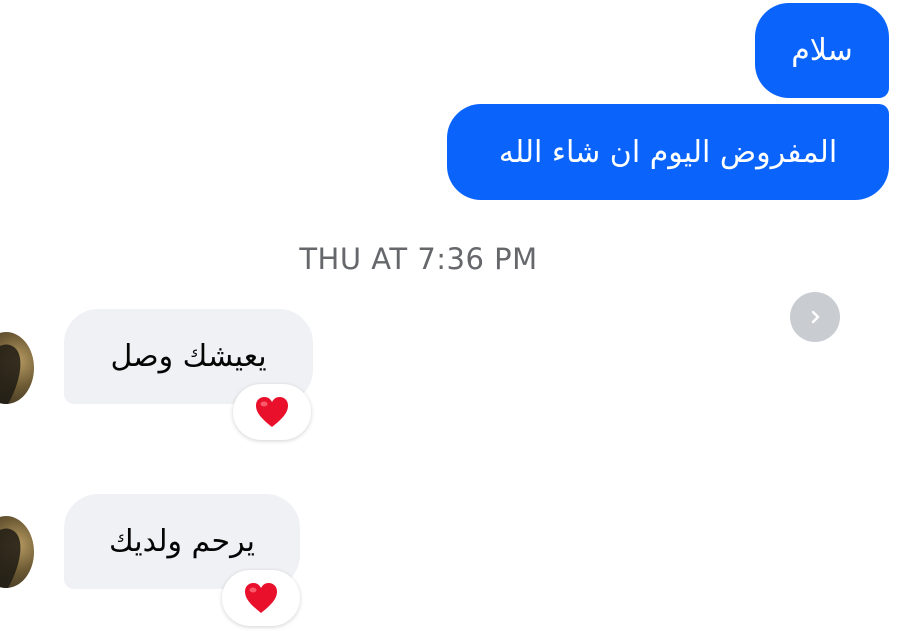  I want to click on chevron-right-icon, so click(815, 317).